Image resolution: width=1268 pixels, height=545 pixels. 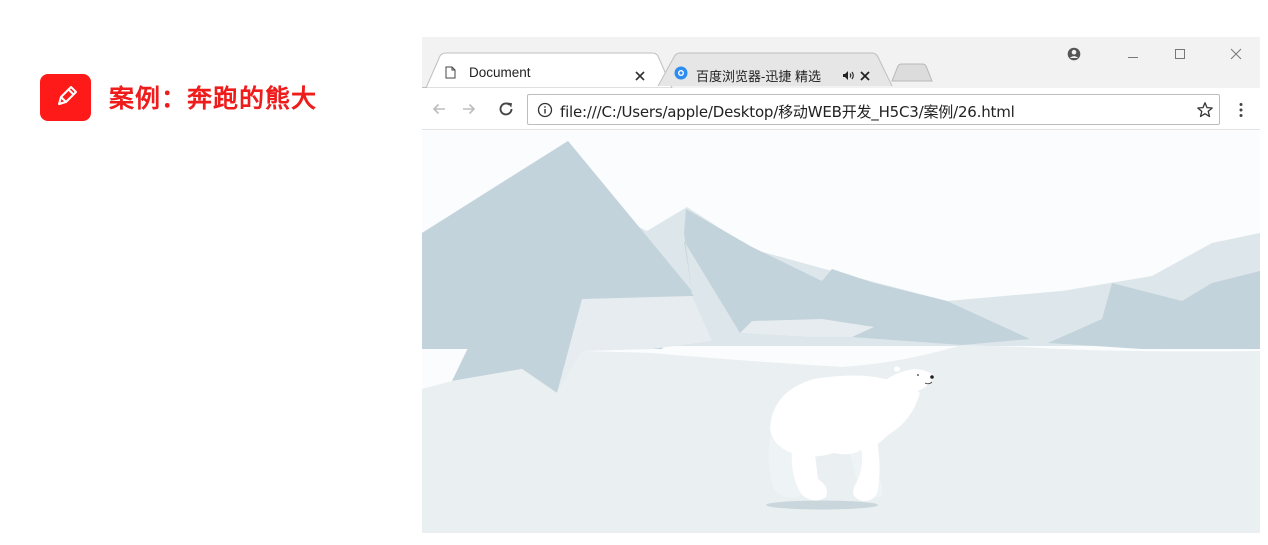 What do you see at coordinates (758, 76) in the screenshot?
I see `tab-title: 百度浏览器-迅捷 精选` at bounding box center [758, 76].